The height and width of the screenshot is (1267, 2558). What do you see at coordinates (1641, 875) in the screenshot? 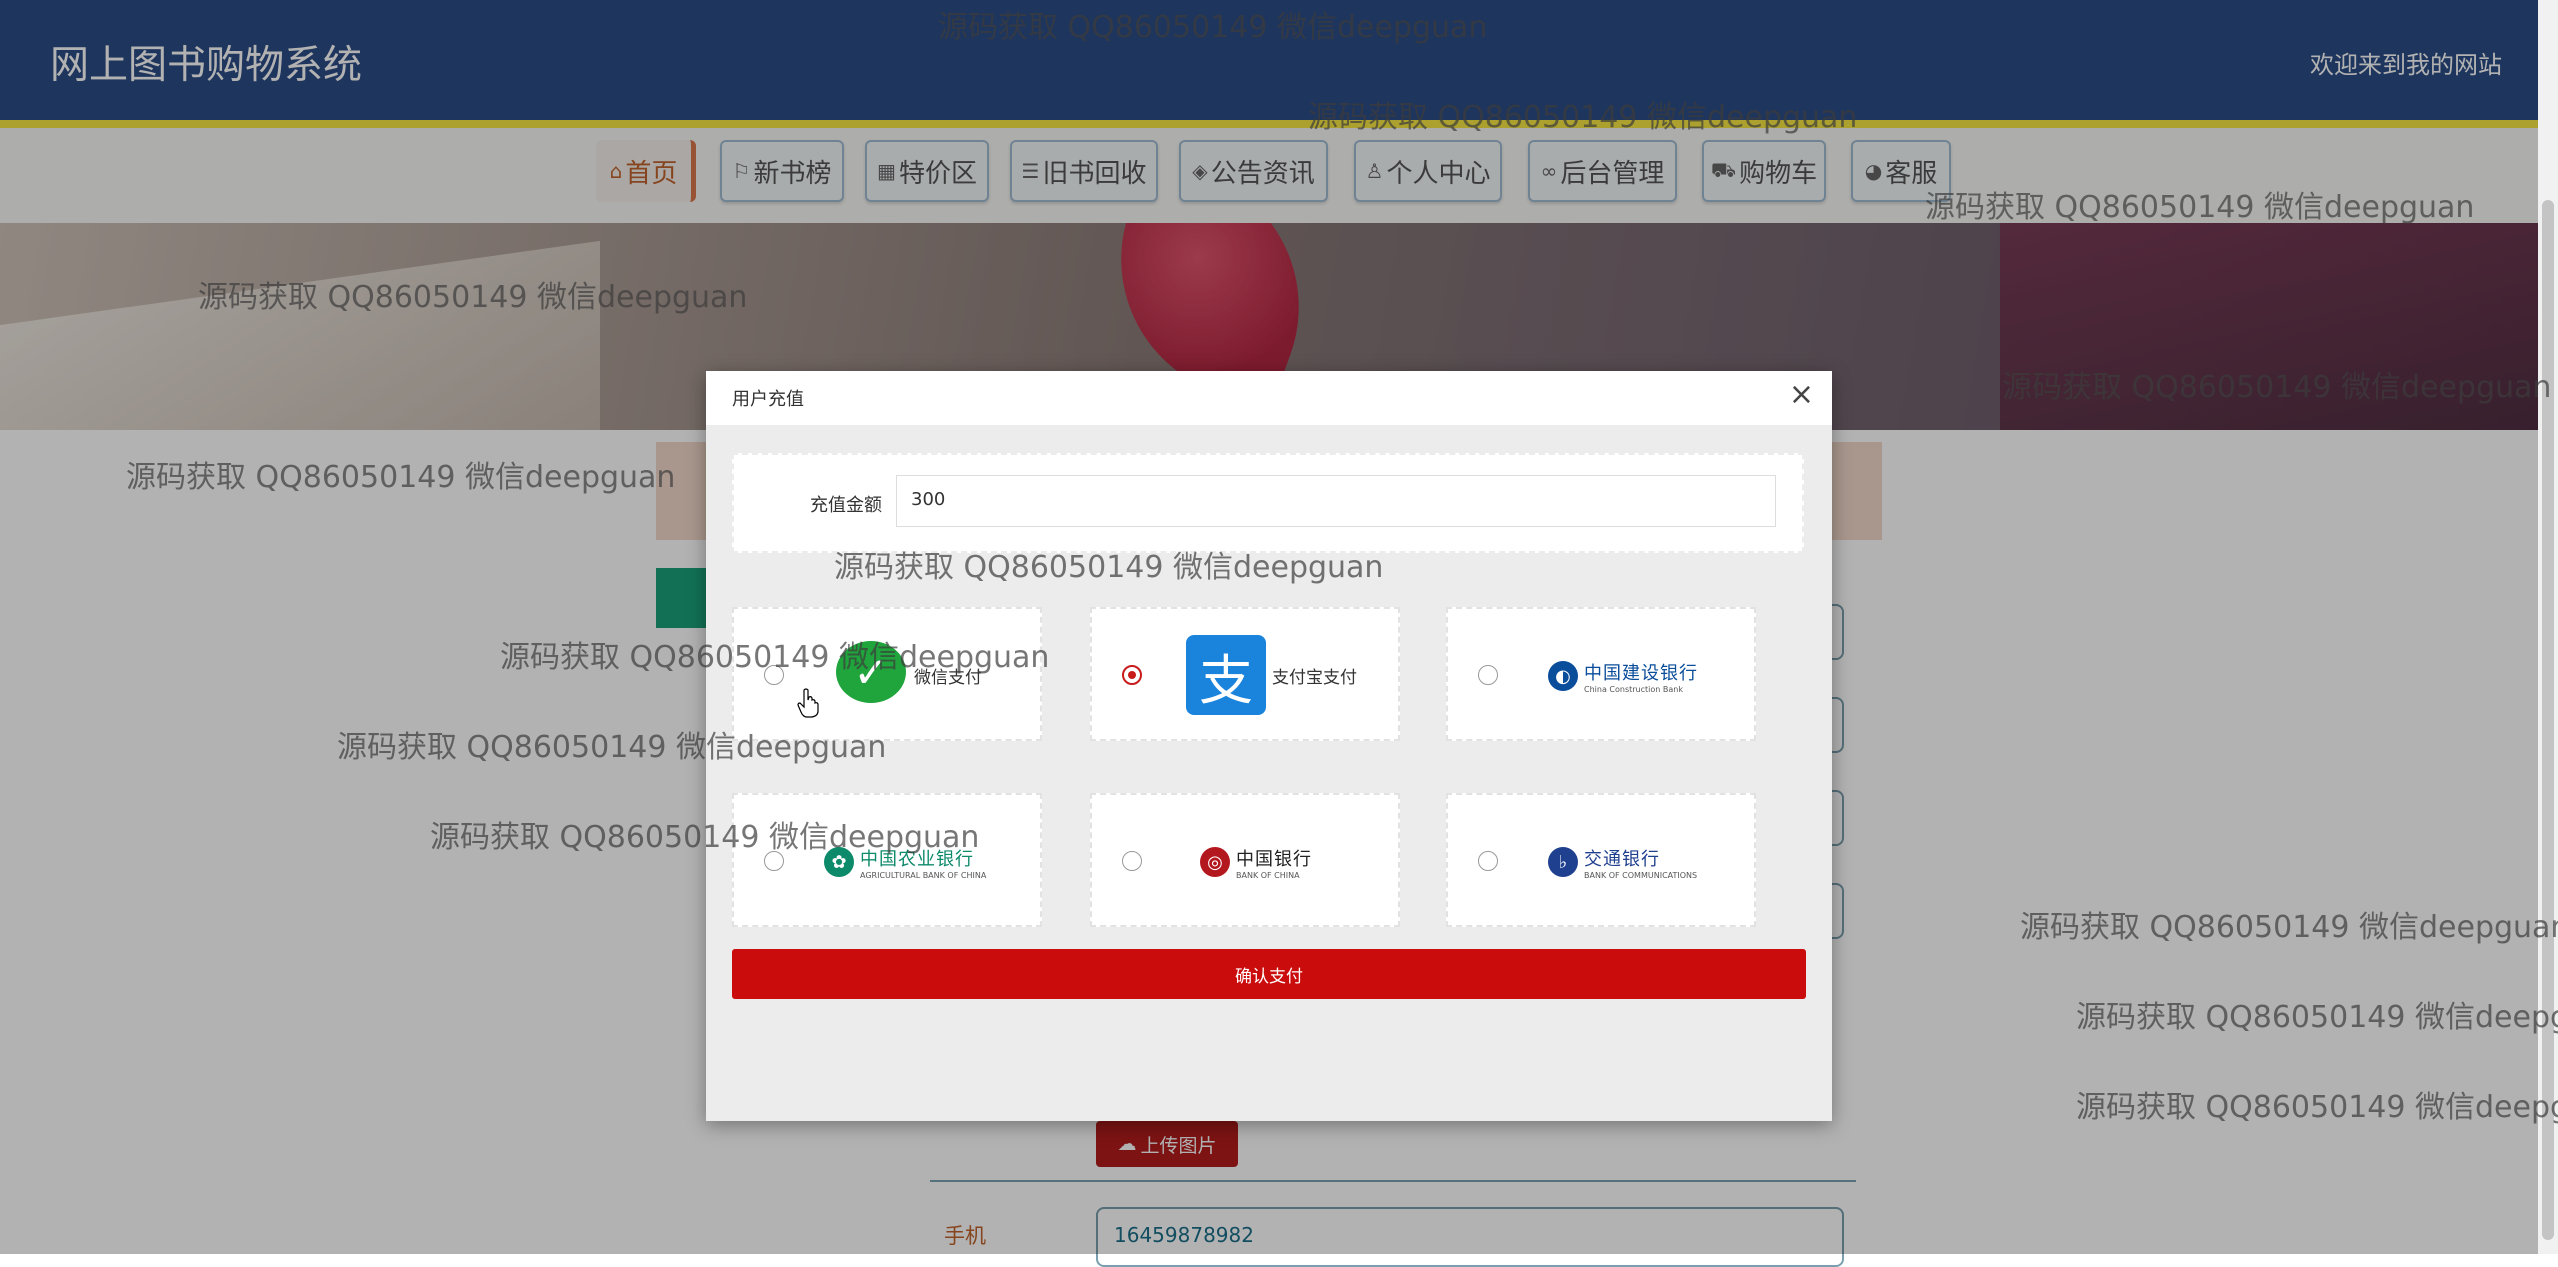
I see `bank-name-en: BANK OF COMMUNICATIONS` at bounding box center [1641, 875].